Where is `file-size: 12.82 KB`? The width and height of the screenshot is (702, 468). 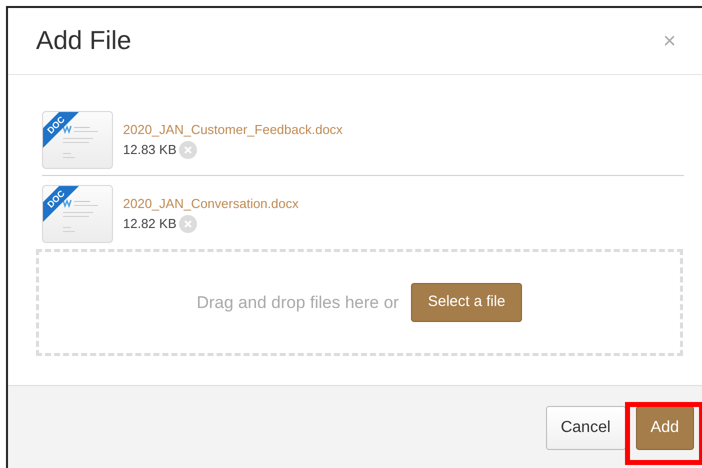 file-size: 12.82 KB is located at coordinates (149, 223).